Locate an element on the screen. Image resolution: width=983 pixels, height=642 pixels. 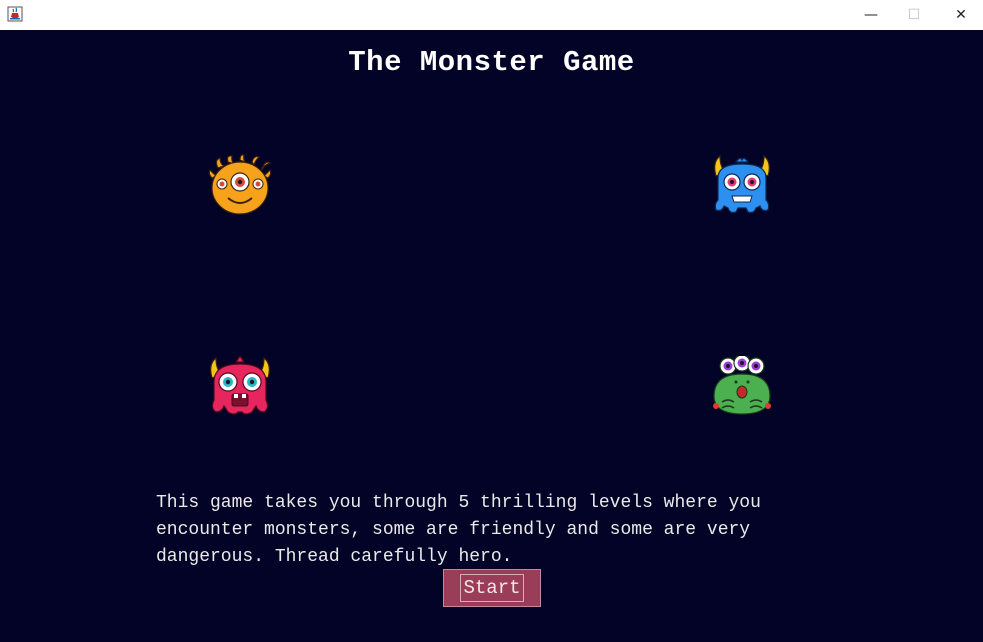
blue-horned-monster-icon is located at coordinates (742, 186).